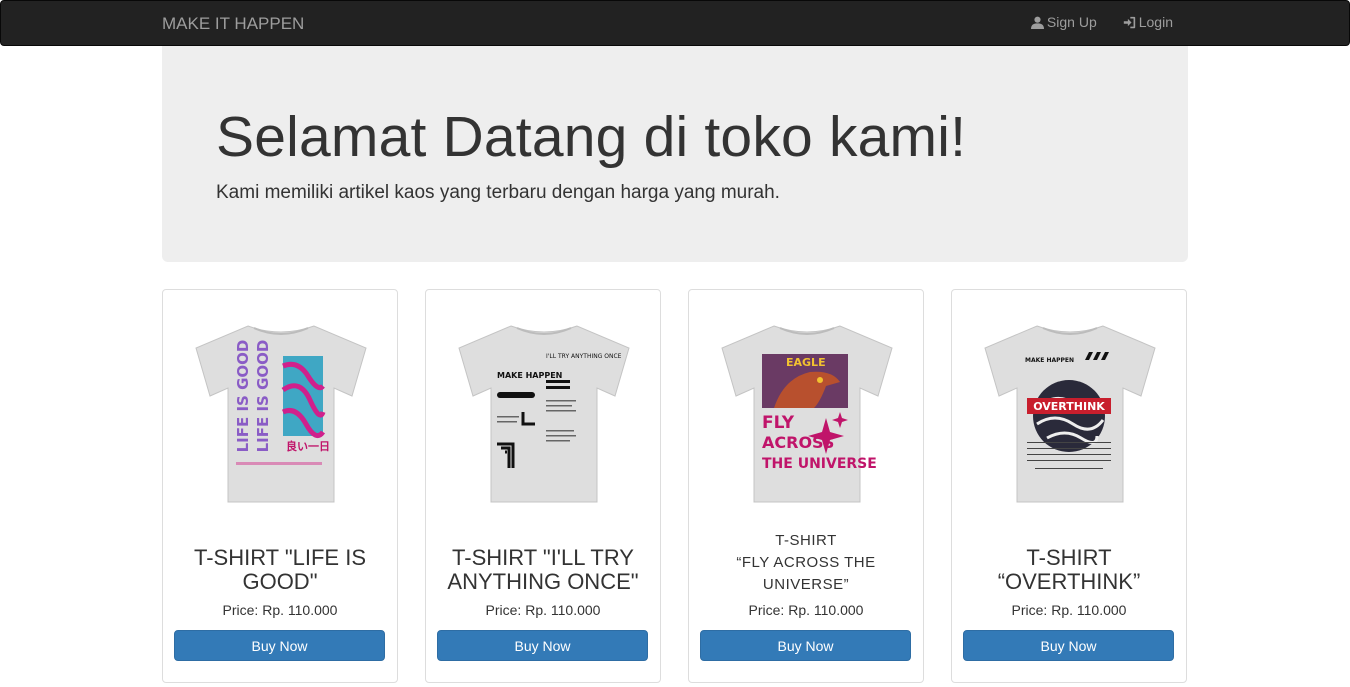 The height and width of the screenshot is (687, 1350). I want to click on user-icon, so click(1037, 22).